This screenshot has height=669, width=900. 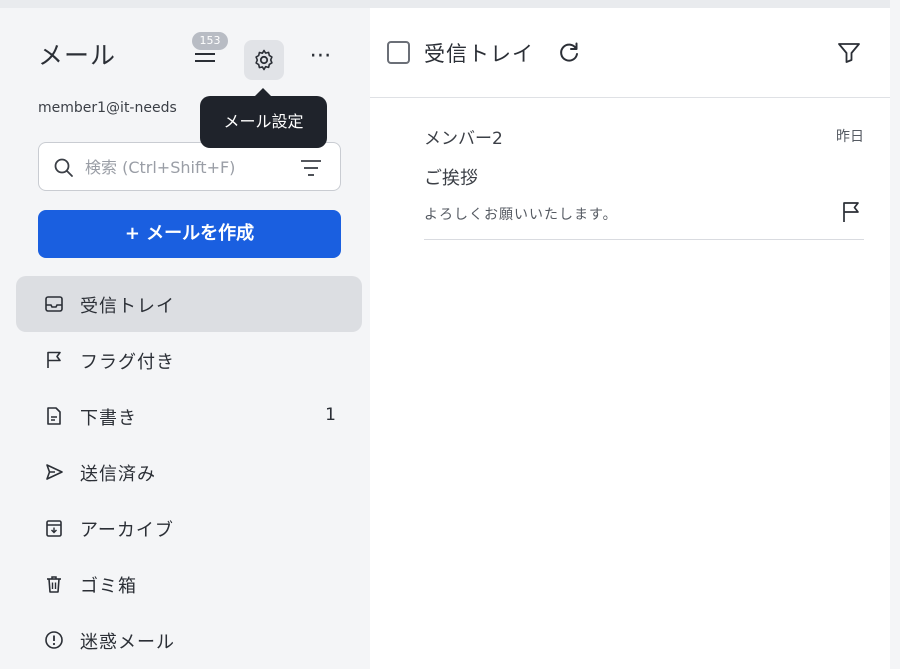 What do you see at coordinates (205, 57) in the screenshot?
I see `sort-icon` at bounding box center [205, 57].